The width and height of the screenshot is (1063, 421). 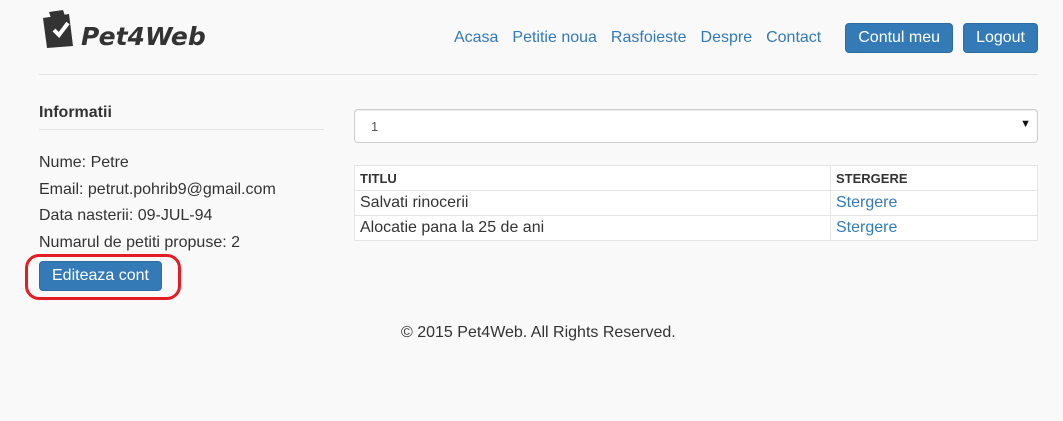 What do you see at coordinates (899, 38) in the screenshot?
I see `account-button: Contul meu` at bounding box center [899, 38].